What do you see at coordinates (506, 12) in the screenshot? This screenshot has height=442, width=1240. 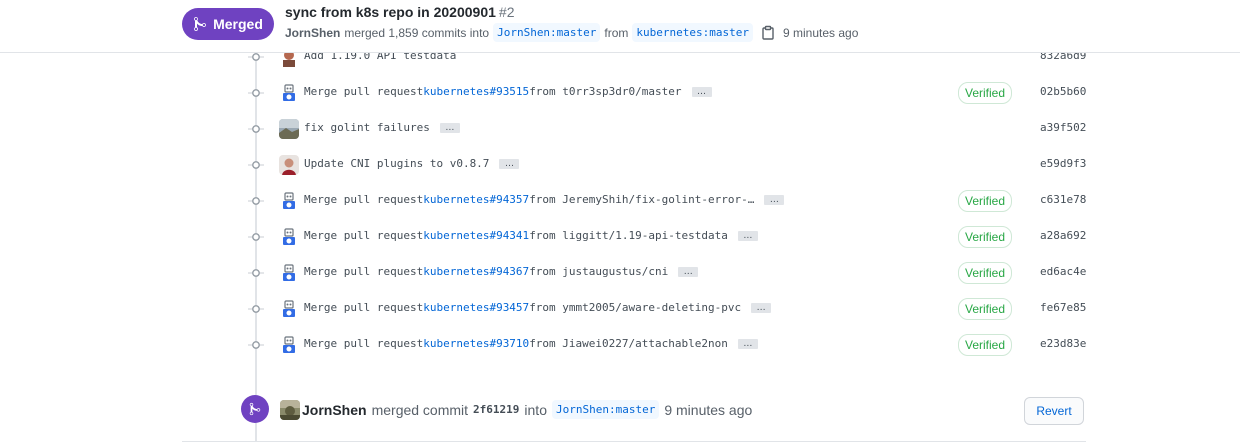 I see `pr-number: #2` at bounding box center [506, 12].